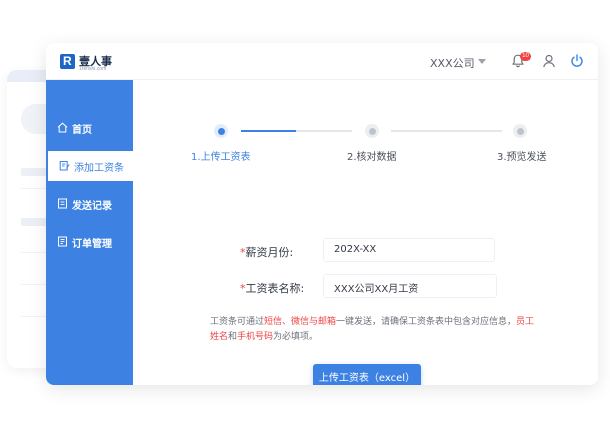 The width and height of the screenshot is (610, 430). I want to click on sidebar-item-order-management: 订单管理, so click(89, 242).